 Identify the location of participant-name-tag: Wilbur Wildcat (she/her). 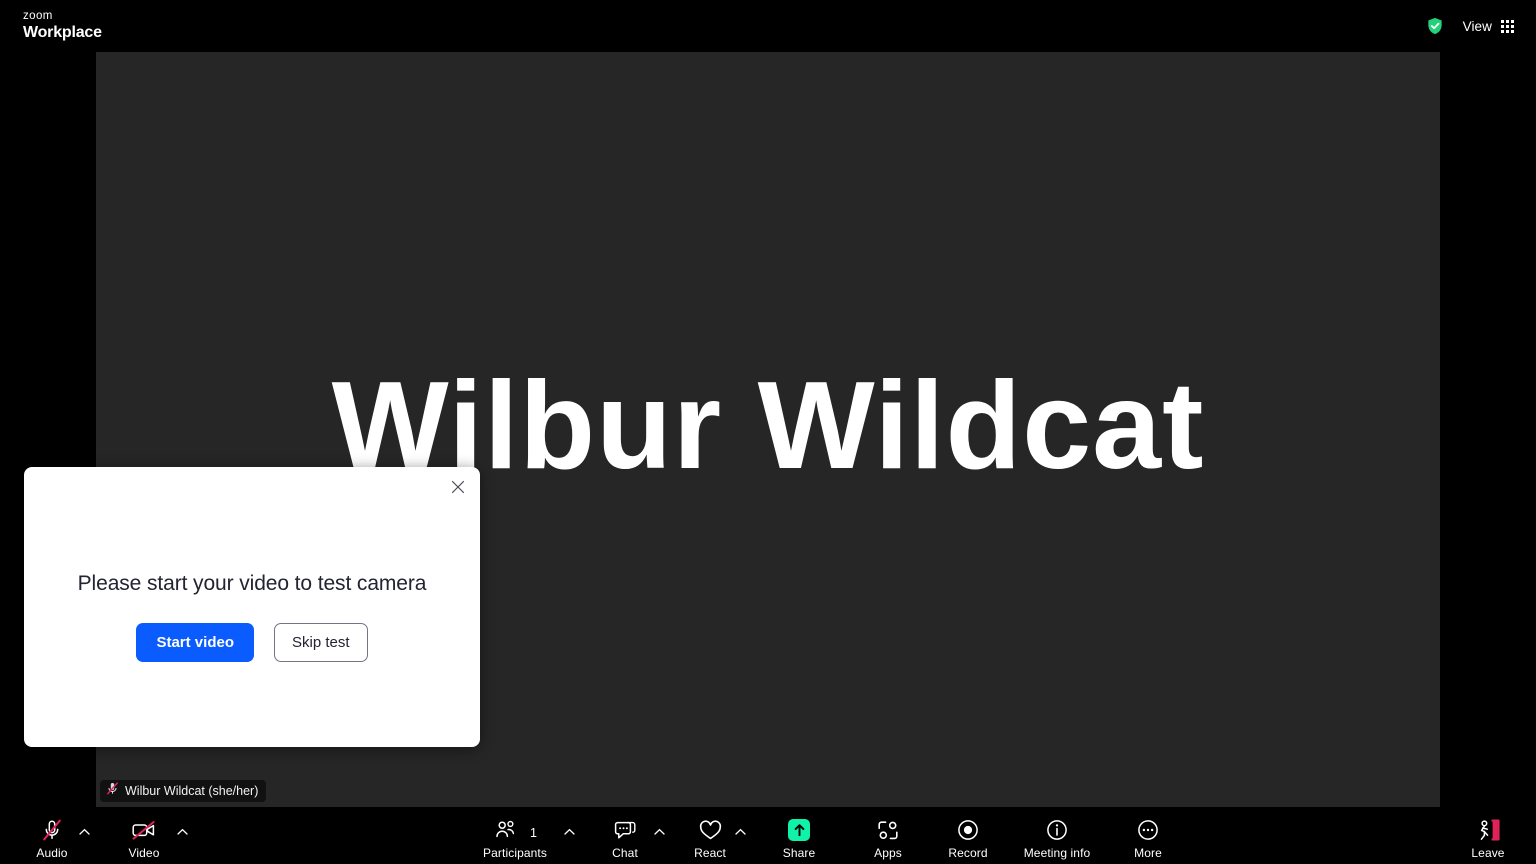
(183, 791).